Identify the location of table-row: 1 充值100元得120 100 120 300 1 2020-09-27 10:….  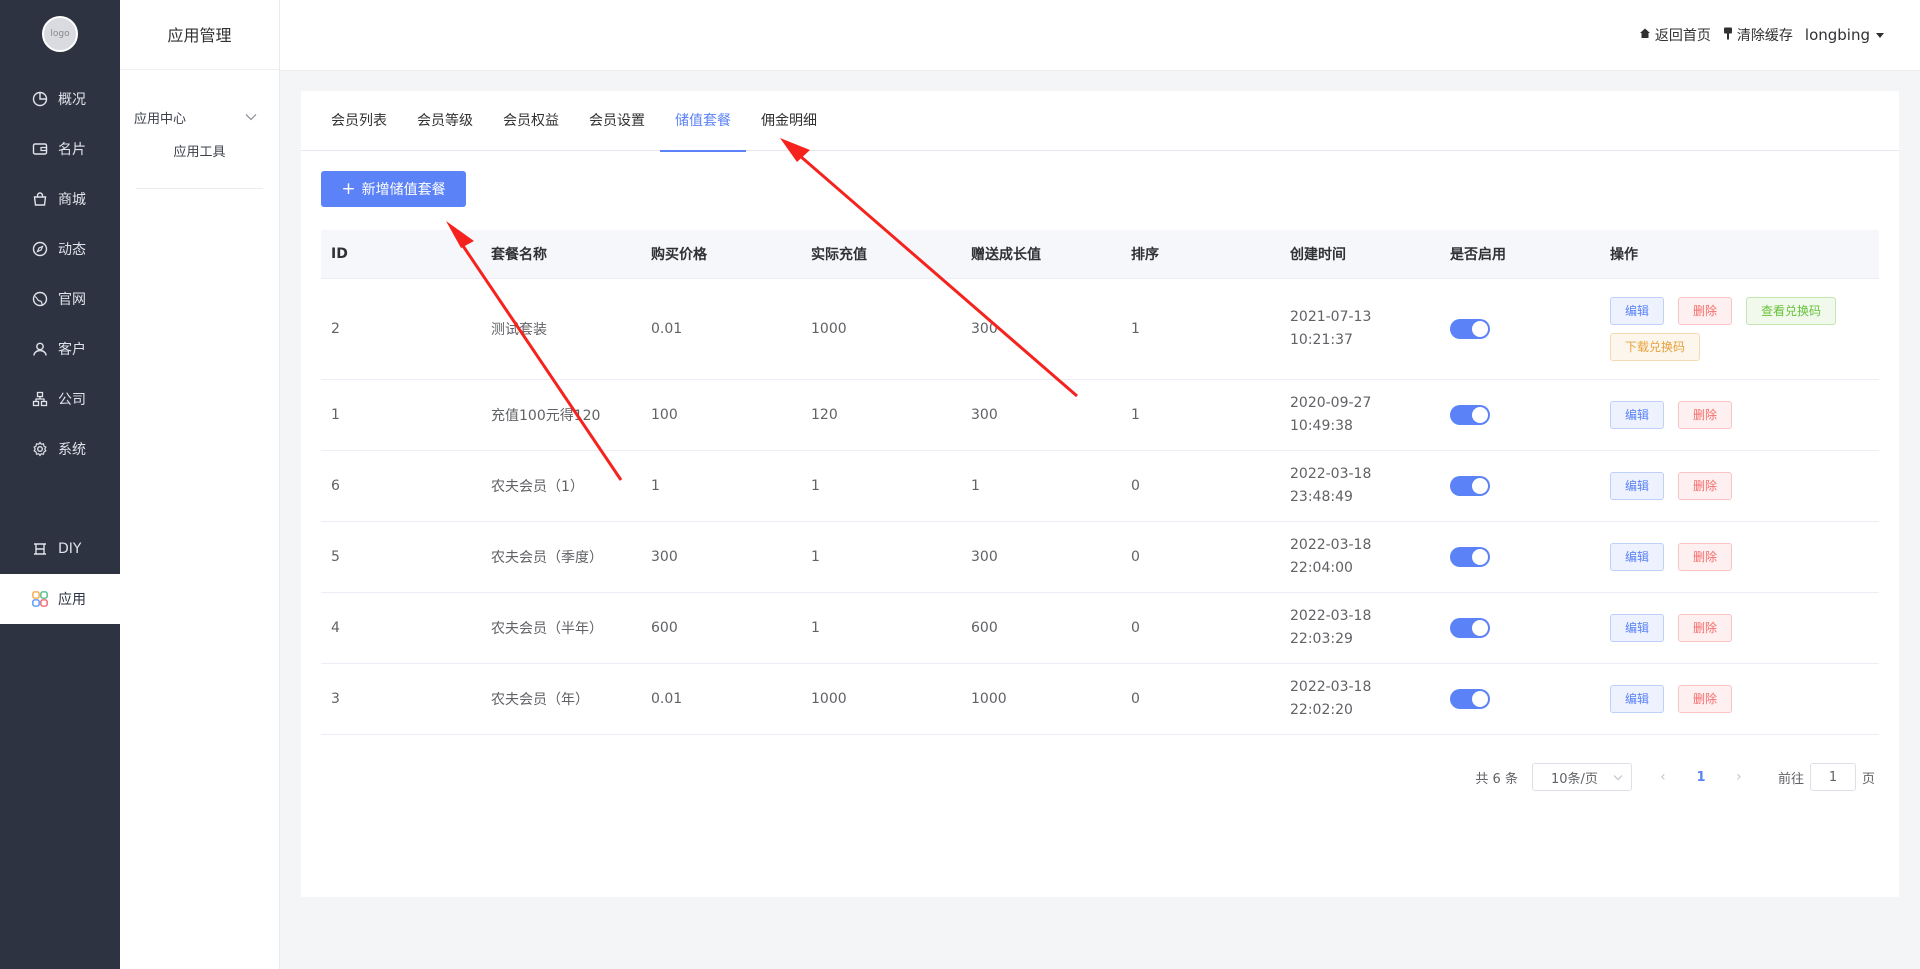
(1100, 415).